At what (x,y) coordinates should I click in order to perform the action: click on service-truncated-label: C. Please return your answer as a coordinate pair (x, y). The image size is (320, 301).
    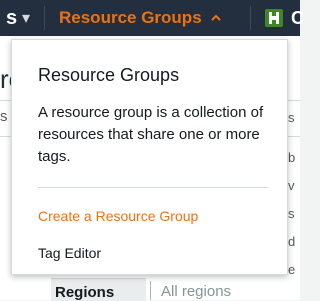
    Looking at the image, I should click on (301, 18).